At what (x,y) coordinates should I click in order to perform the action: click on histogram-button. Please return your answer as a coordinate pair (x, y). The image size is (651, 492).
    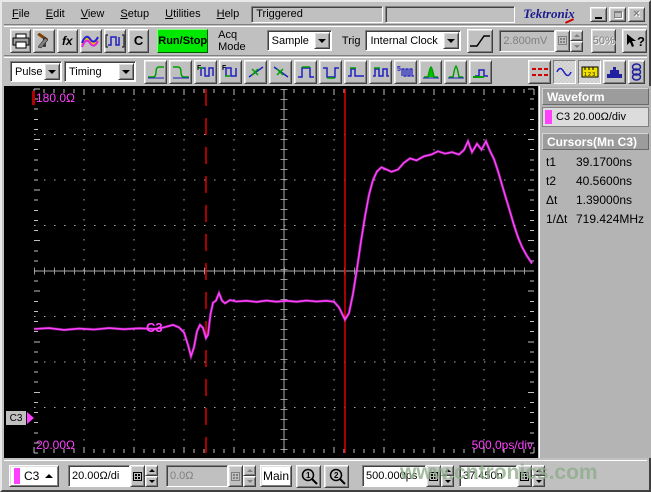
    Looking at the image, I should click on (614, 71).